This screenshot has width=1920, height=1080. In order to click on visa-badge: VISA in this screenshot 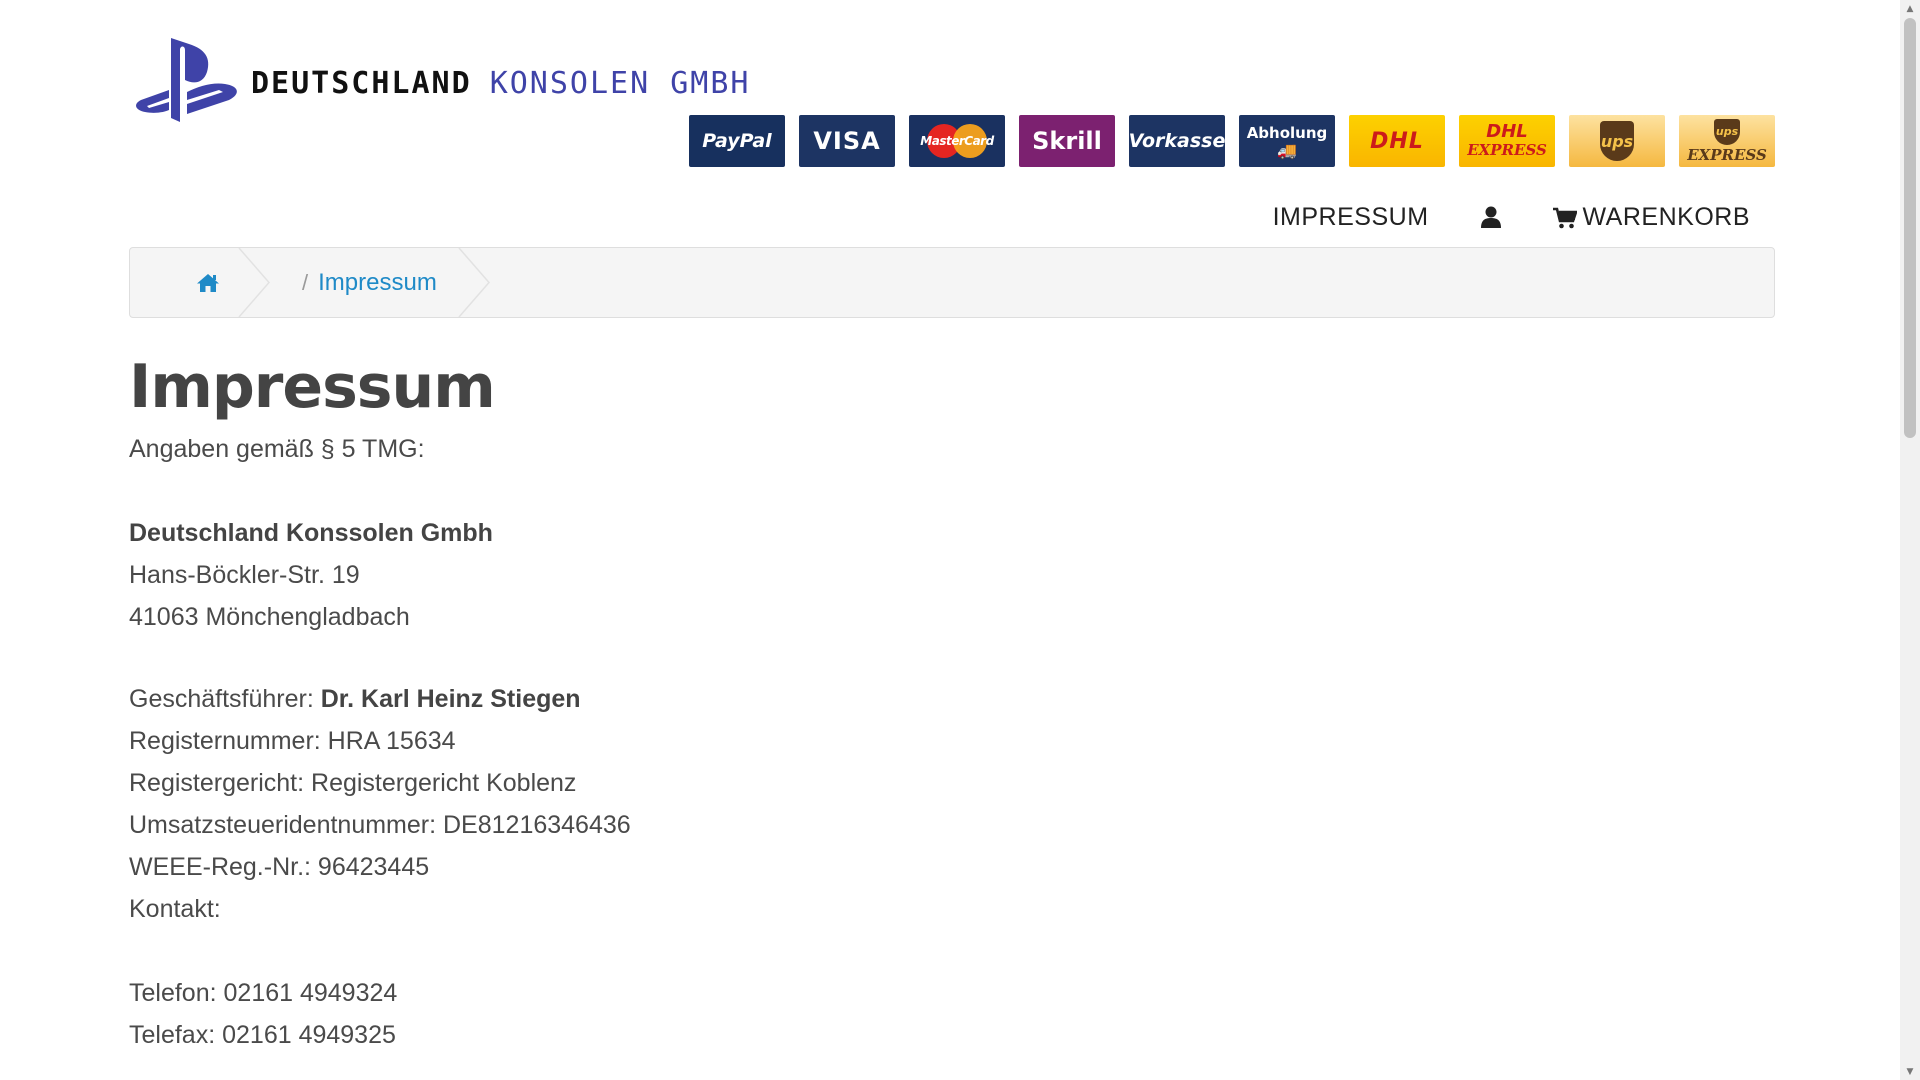, I will do `click(847, 141)`.